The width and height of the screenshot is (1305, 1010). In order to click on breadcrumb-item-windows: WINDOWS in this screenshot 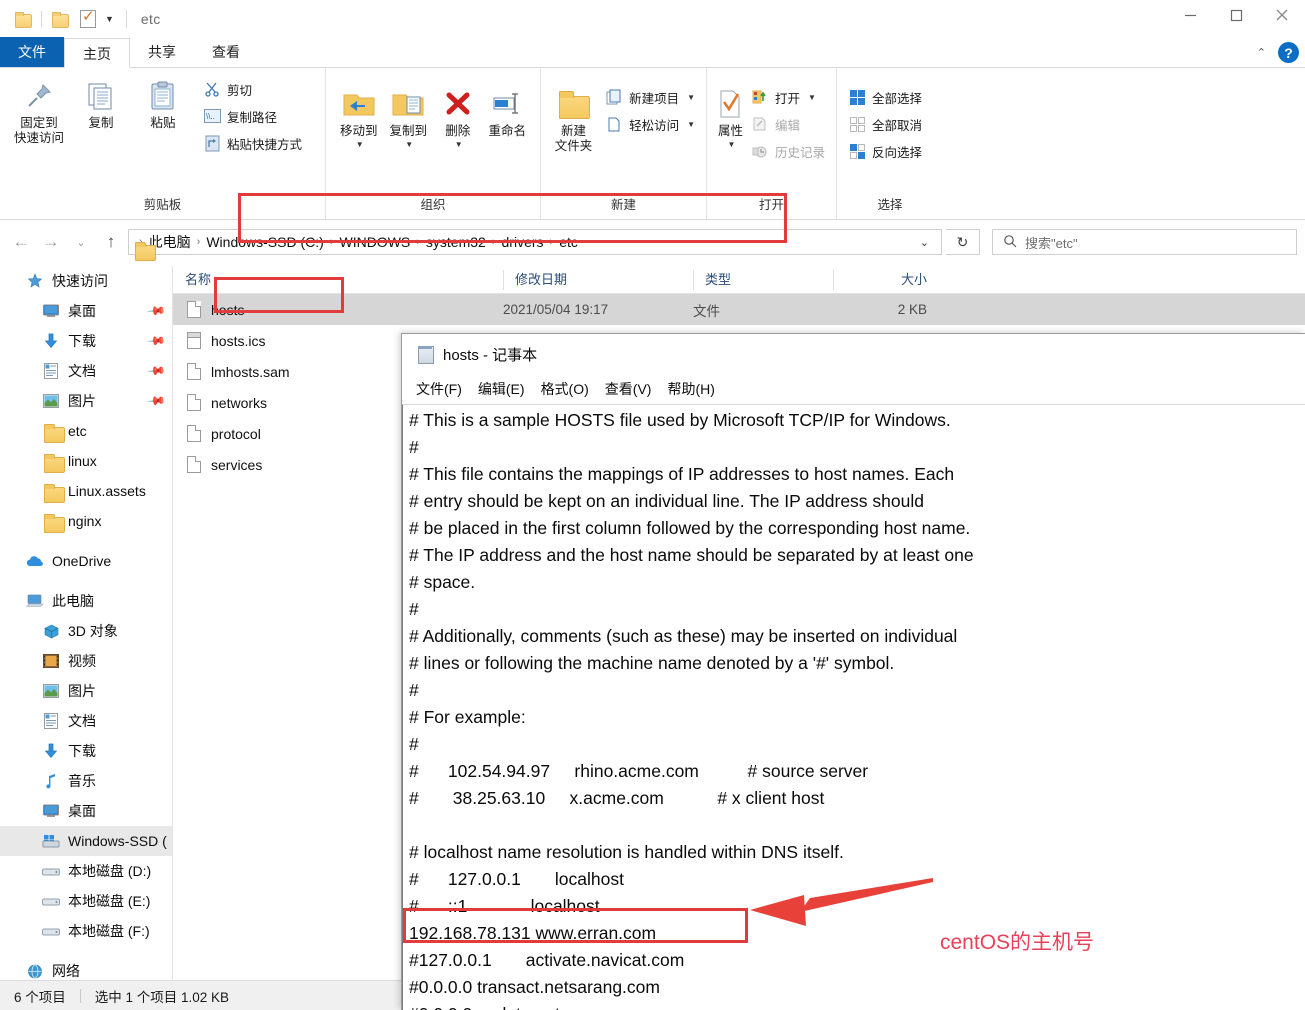, I will do `click(374, 242)`.